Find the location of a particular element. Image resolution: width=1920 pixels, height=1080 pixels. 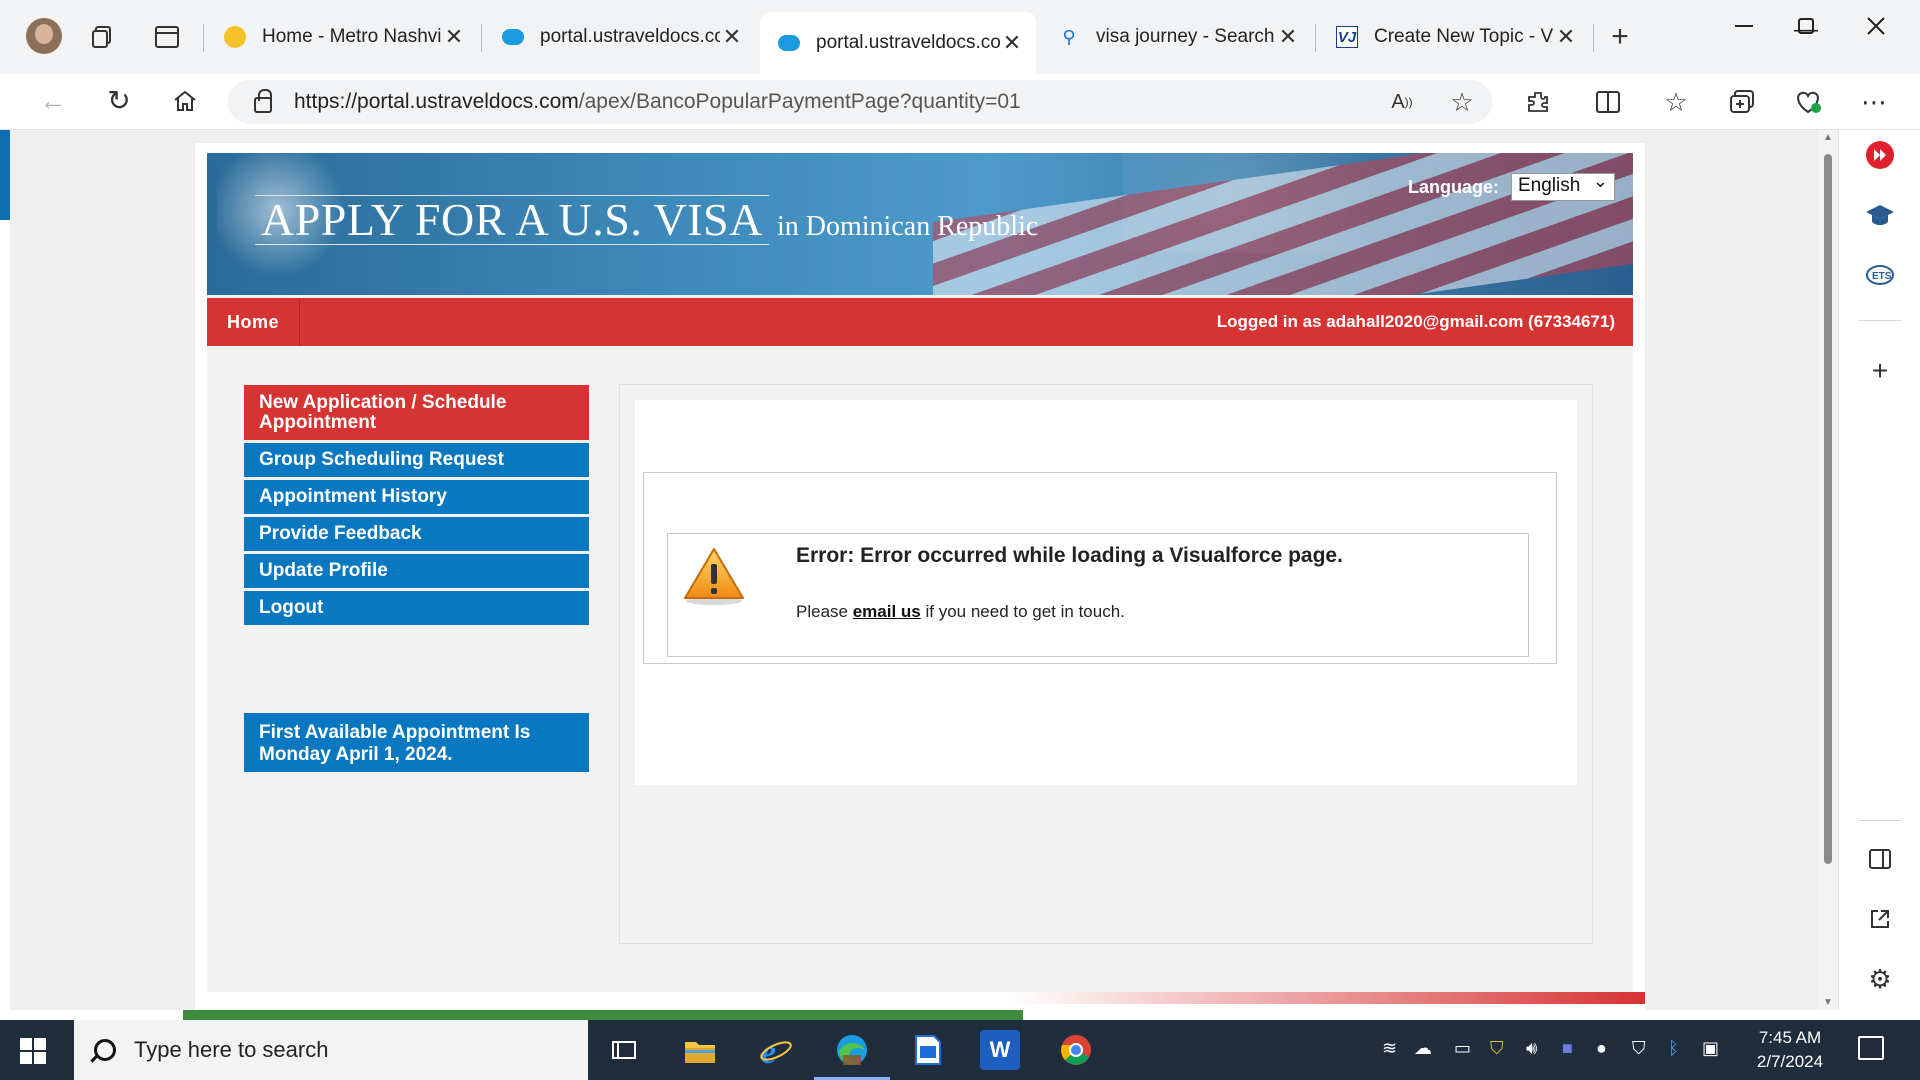

globe-icon: ● is located at coordinates (1601, 1048).